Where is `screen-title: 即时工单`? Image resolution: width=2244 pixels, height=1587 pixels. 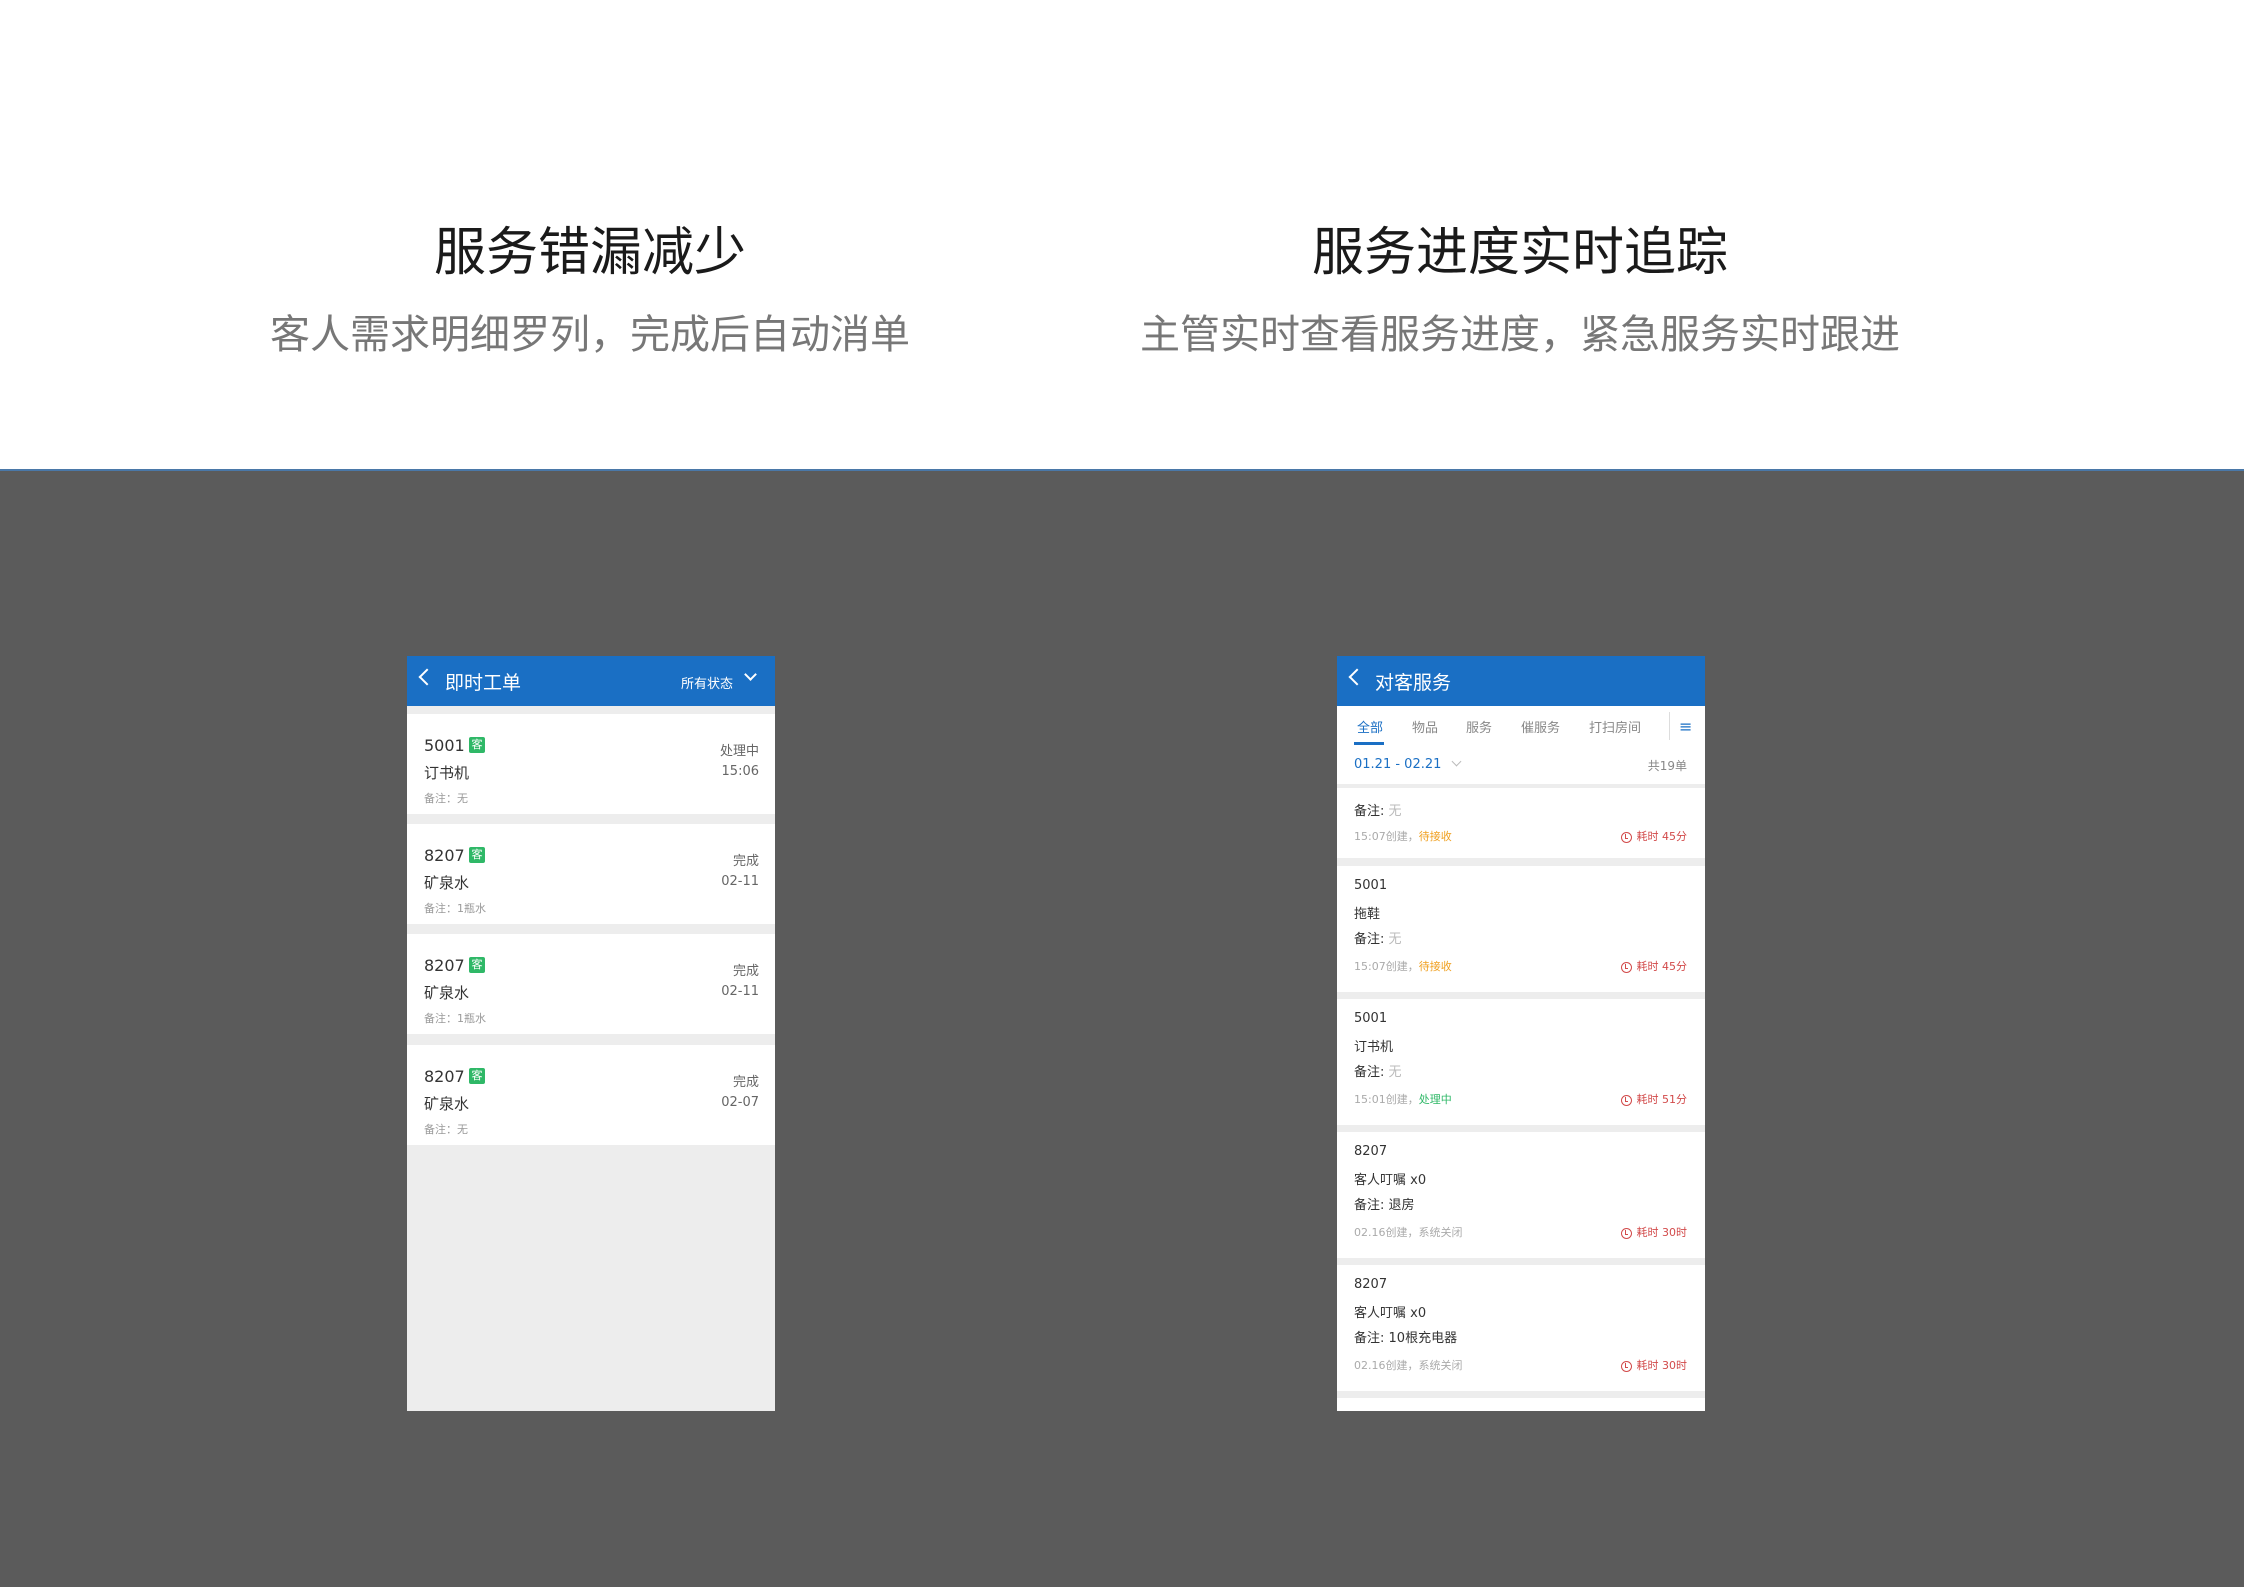 screen-title: 即时工单 is located at coordinates (483, 683).